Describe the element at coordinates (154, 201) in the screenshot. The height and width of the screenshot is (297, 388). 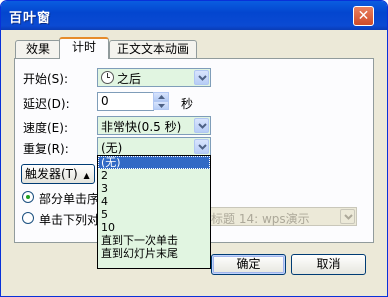
I see `list-item: 4` at that location.